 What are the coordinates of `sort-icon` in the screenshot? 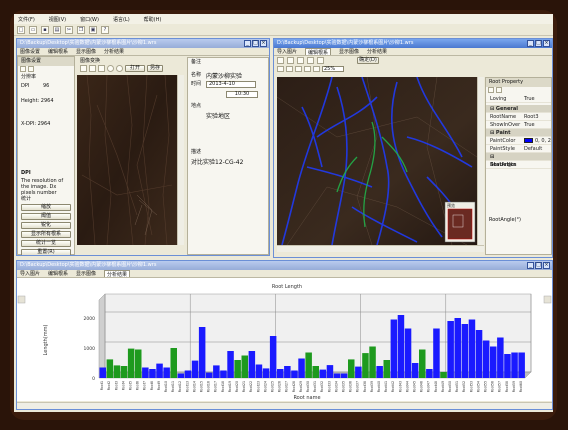 It's located at (23, 69).